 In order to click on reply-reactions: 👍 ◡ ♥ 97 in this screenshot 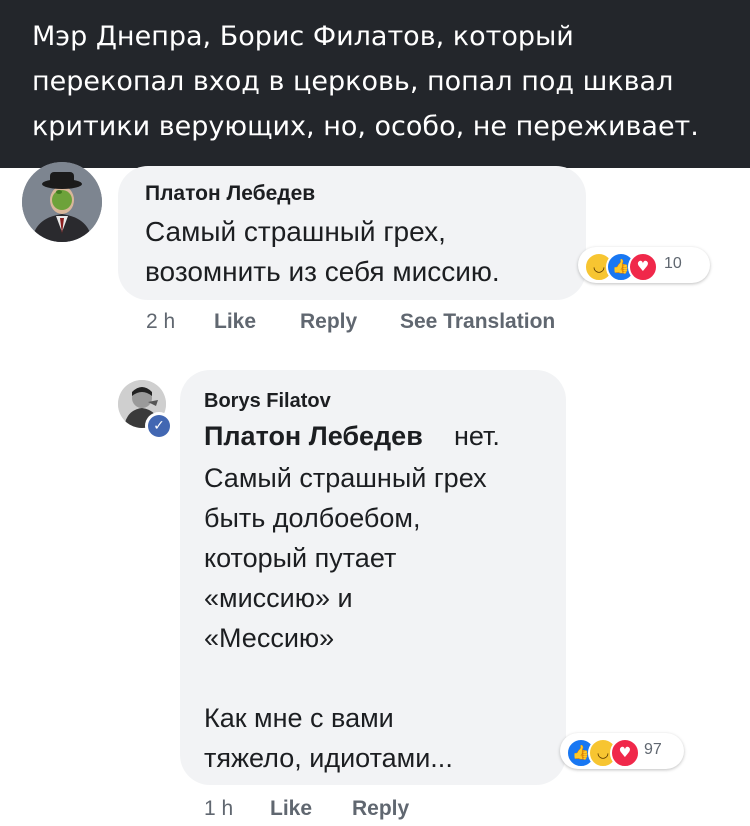, I will do `click(622, 751)`.